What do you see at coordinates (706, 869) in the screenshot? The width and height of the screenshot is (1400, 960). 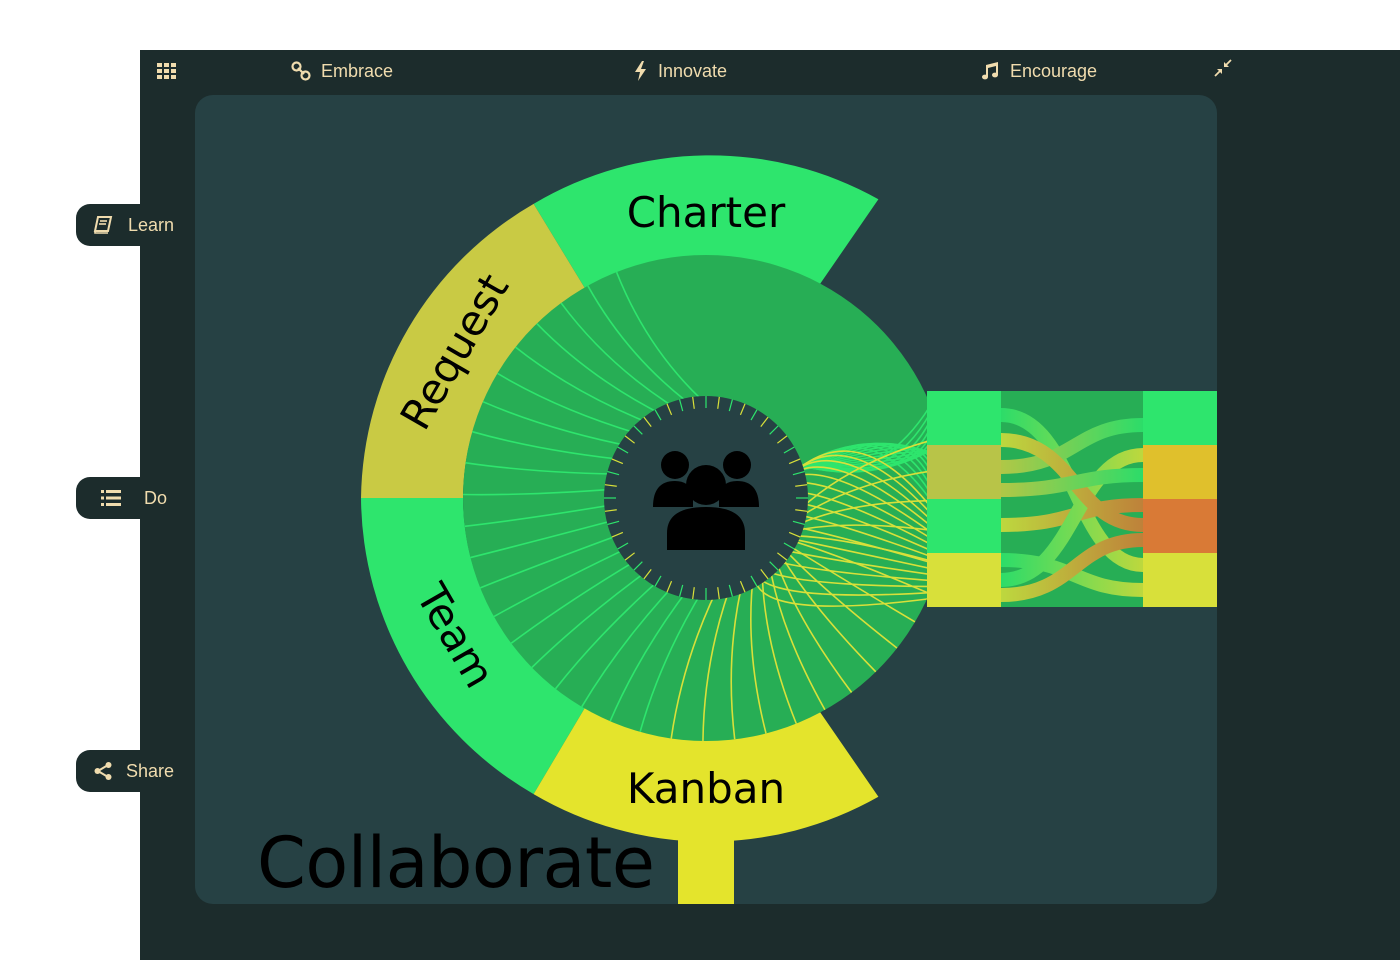 I see `kanban-stem` at bounding box center [706, 869].